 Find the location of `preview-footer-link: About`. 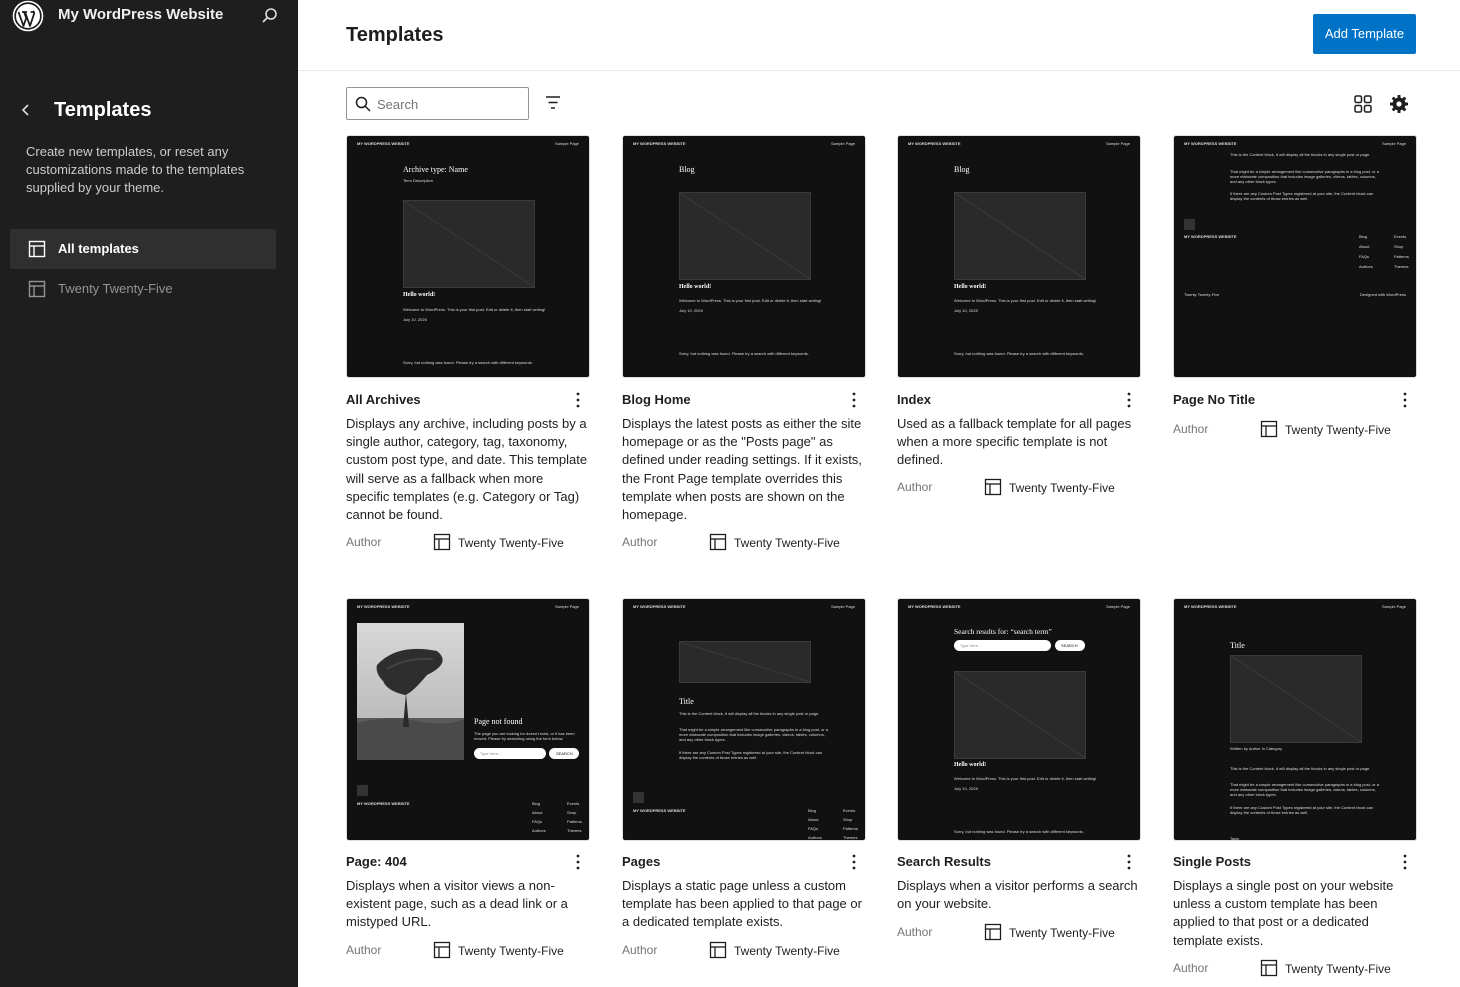

preview-footer-link: About is located at coordinates (537, 812).